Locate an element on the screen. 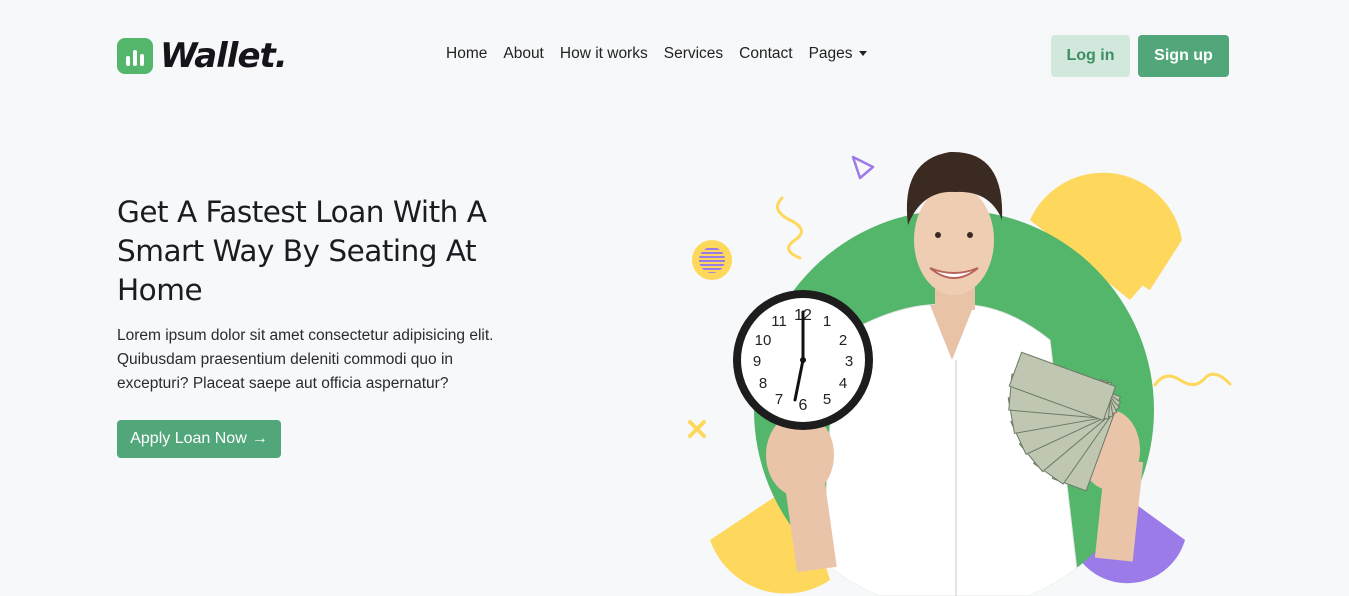 The image size is (1349, 596). nav-home: Home is located at coordinates (466, 54).